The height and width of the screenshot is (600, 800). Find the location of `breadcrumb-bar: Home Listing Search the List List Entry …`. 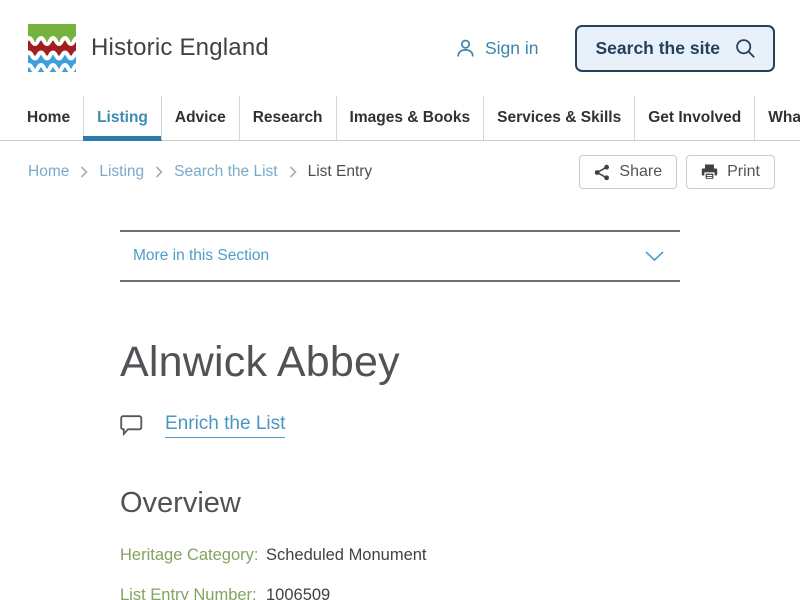

breadcrumb-bar: Home Listing Search the List List Entry … is located at coordinates (400, 165).